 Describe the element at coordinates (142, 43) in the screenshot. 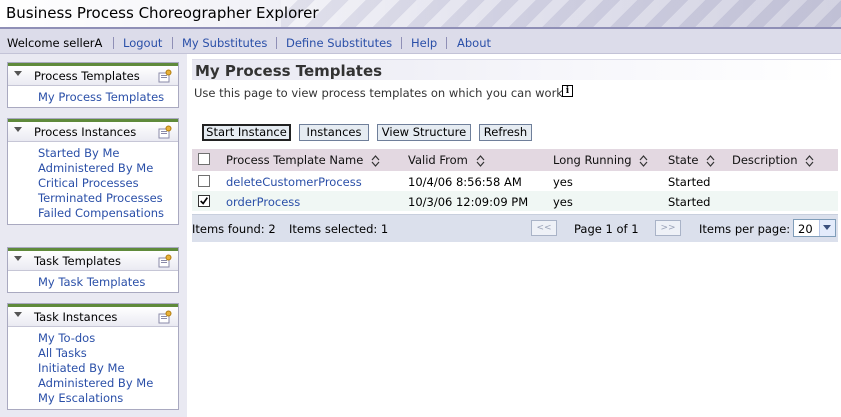

I see `nav-logout-link: Logout` at that location.